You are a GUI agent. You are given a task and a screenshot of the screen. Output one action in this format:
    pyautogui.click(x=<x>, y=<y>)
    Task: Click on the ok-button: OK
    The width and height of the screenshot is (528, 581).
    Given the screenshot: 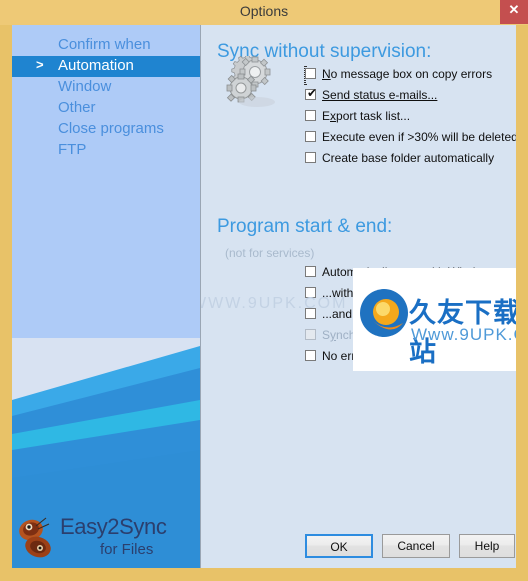 What is the action you would take?
    pyautogui.click(x=339, y=546)
    